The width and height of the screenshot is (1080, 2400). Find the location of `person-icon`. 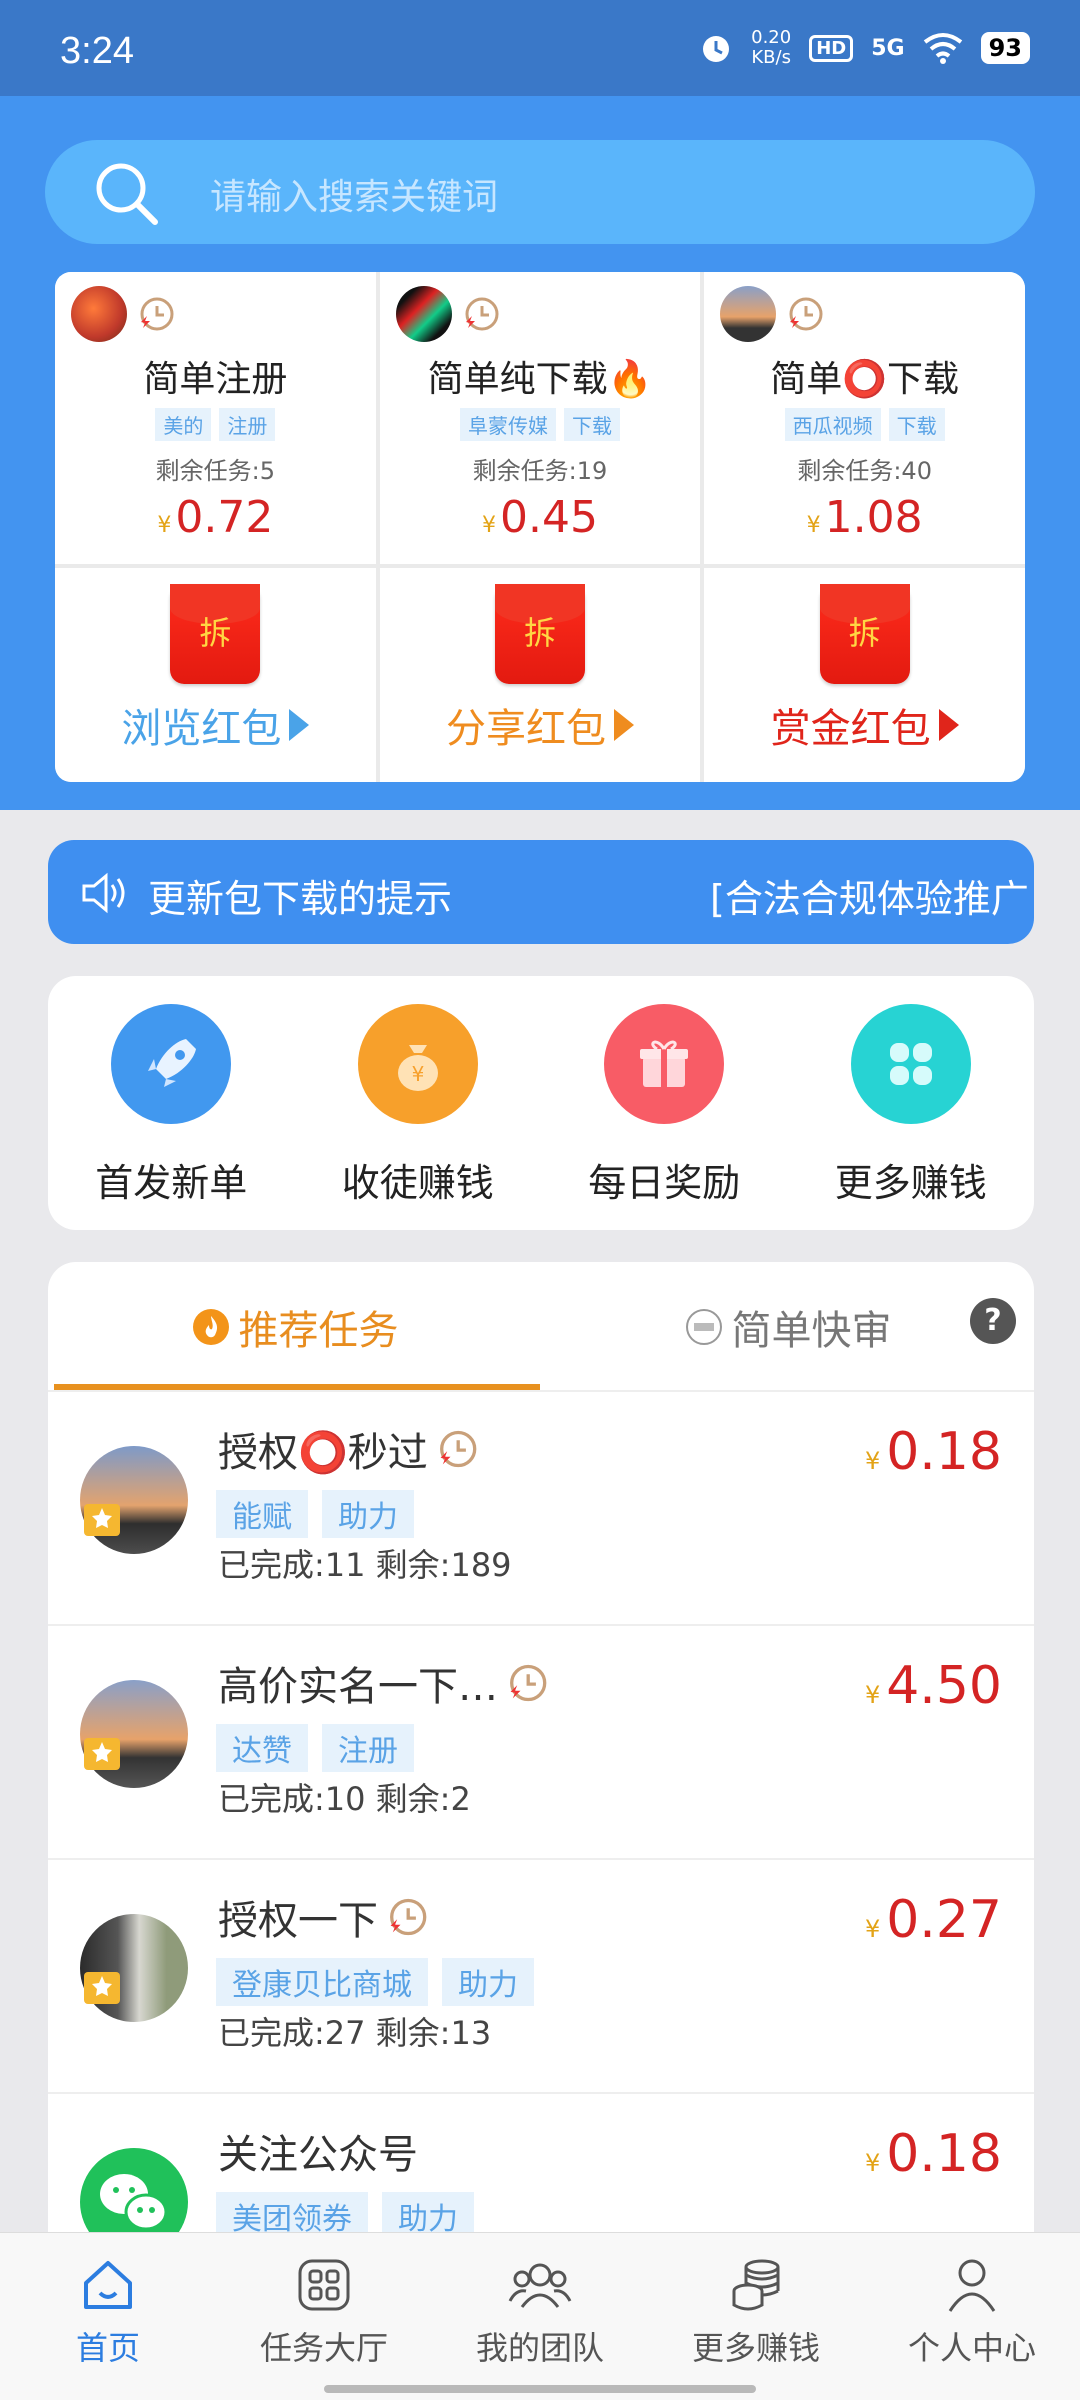

person-icon is located at coordinates (972, 2285).